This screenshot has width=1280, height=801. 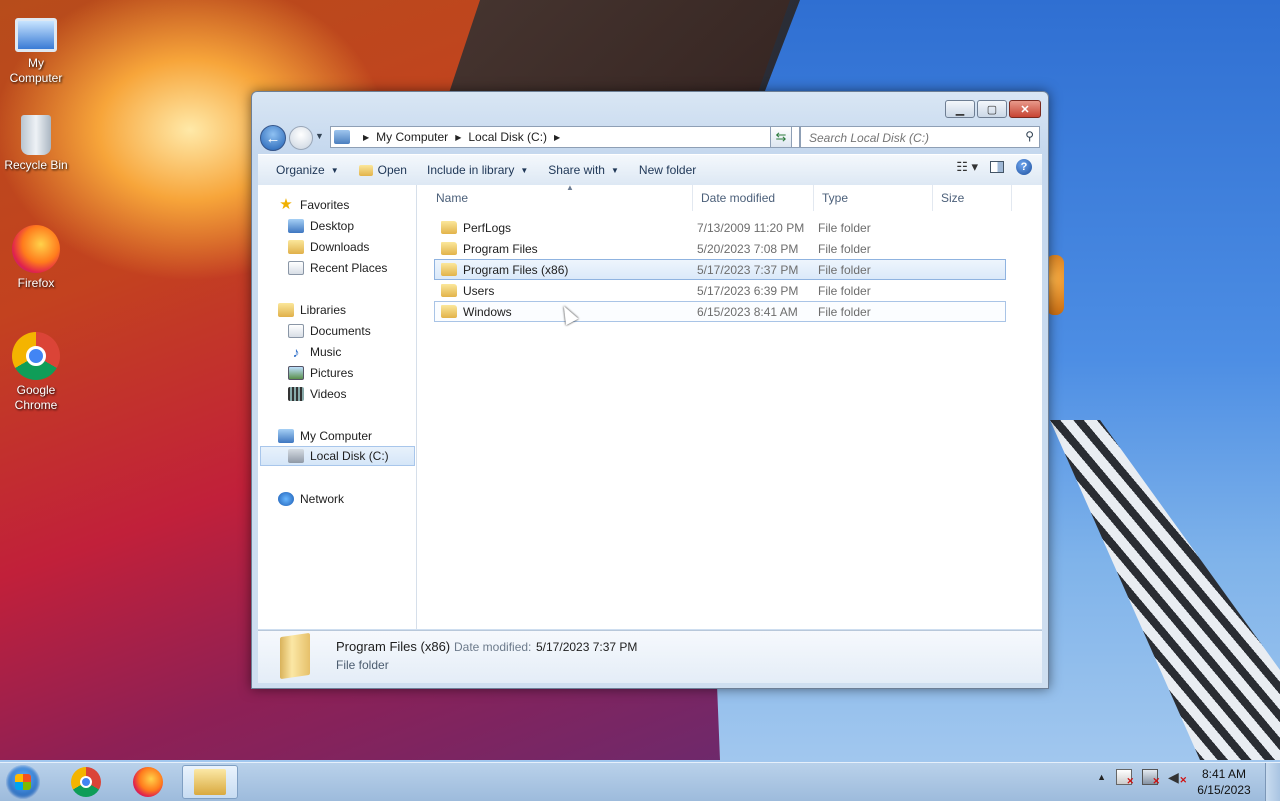 What do you see at coordinates (720, 227) in the screenshot?
I see `file-row: PerfLogs 7/13/2009 11:20 PM File folder` at bounding box center [720, 227].